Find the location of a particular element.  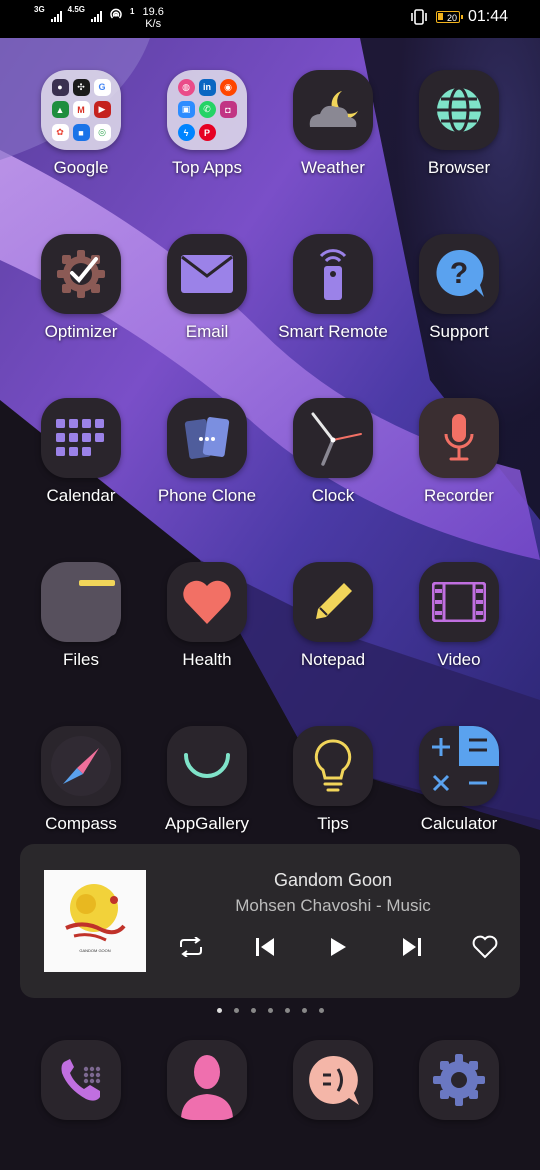

globe-icon is located at coordinates (459, 110).